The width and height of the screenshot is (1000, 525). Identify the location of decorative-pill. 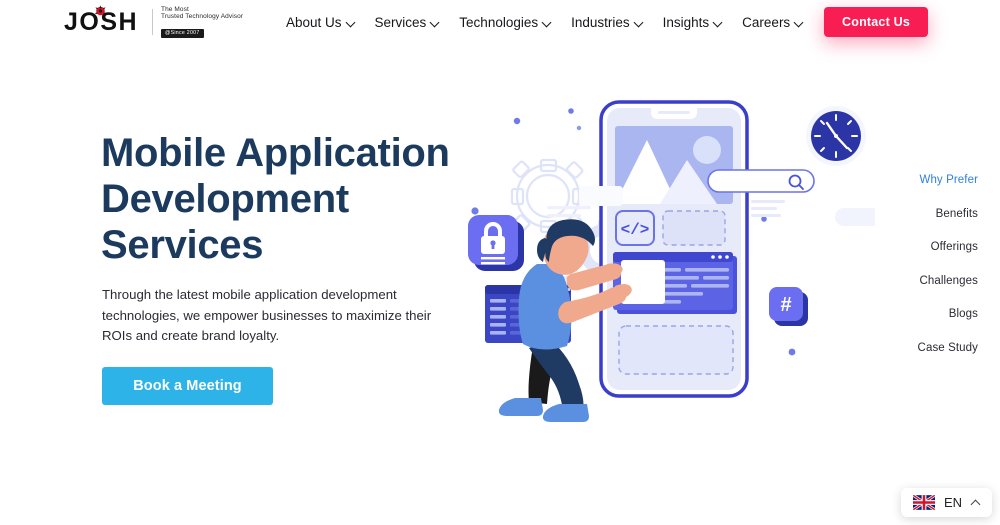
(865, 217).